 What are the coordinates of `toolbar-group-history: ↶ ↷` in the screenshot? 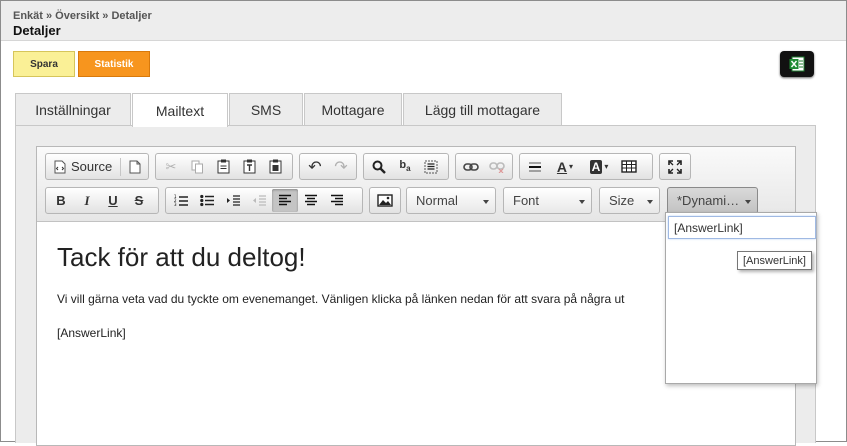 It's located at (328, 166).